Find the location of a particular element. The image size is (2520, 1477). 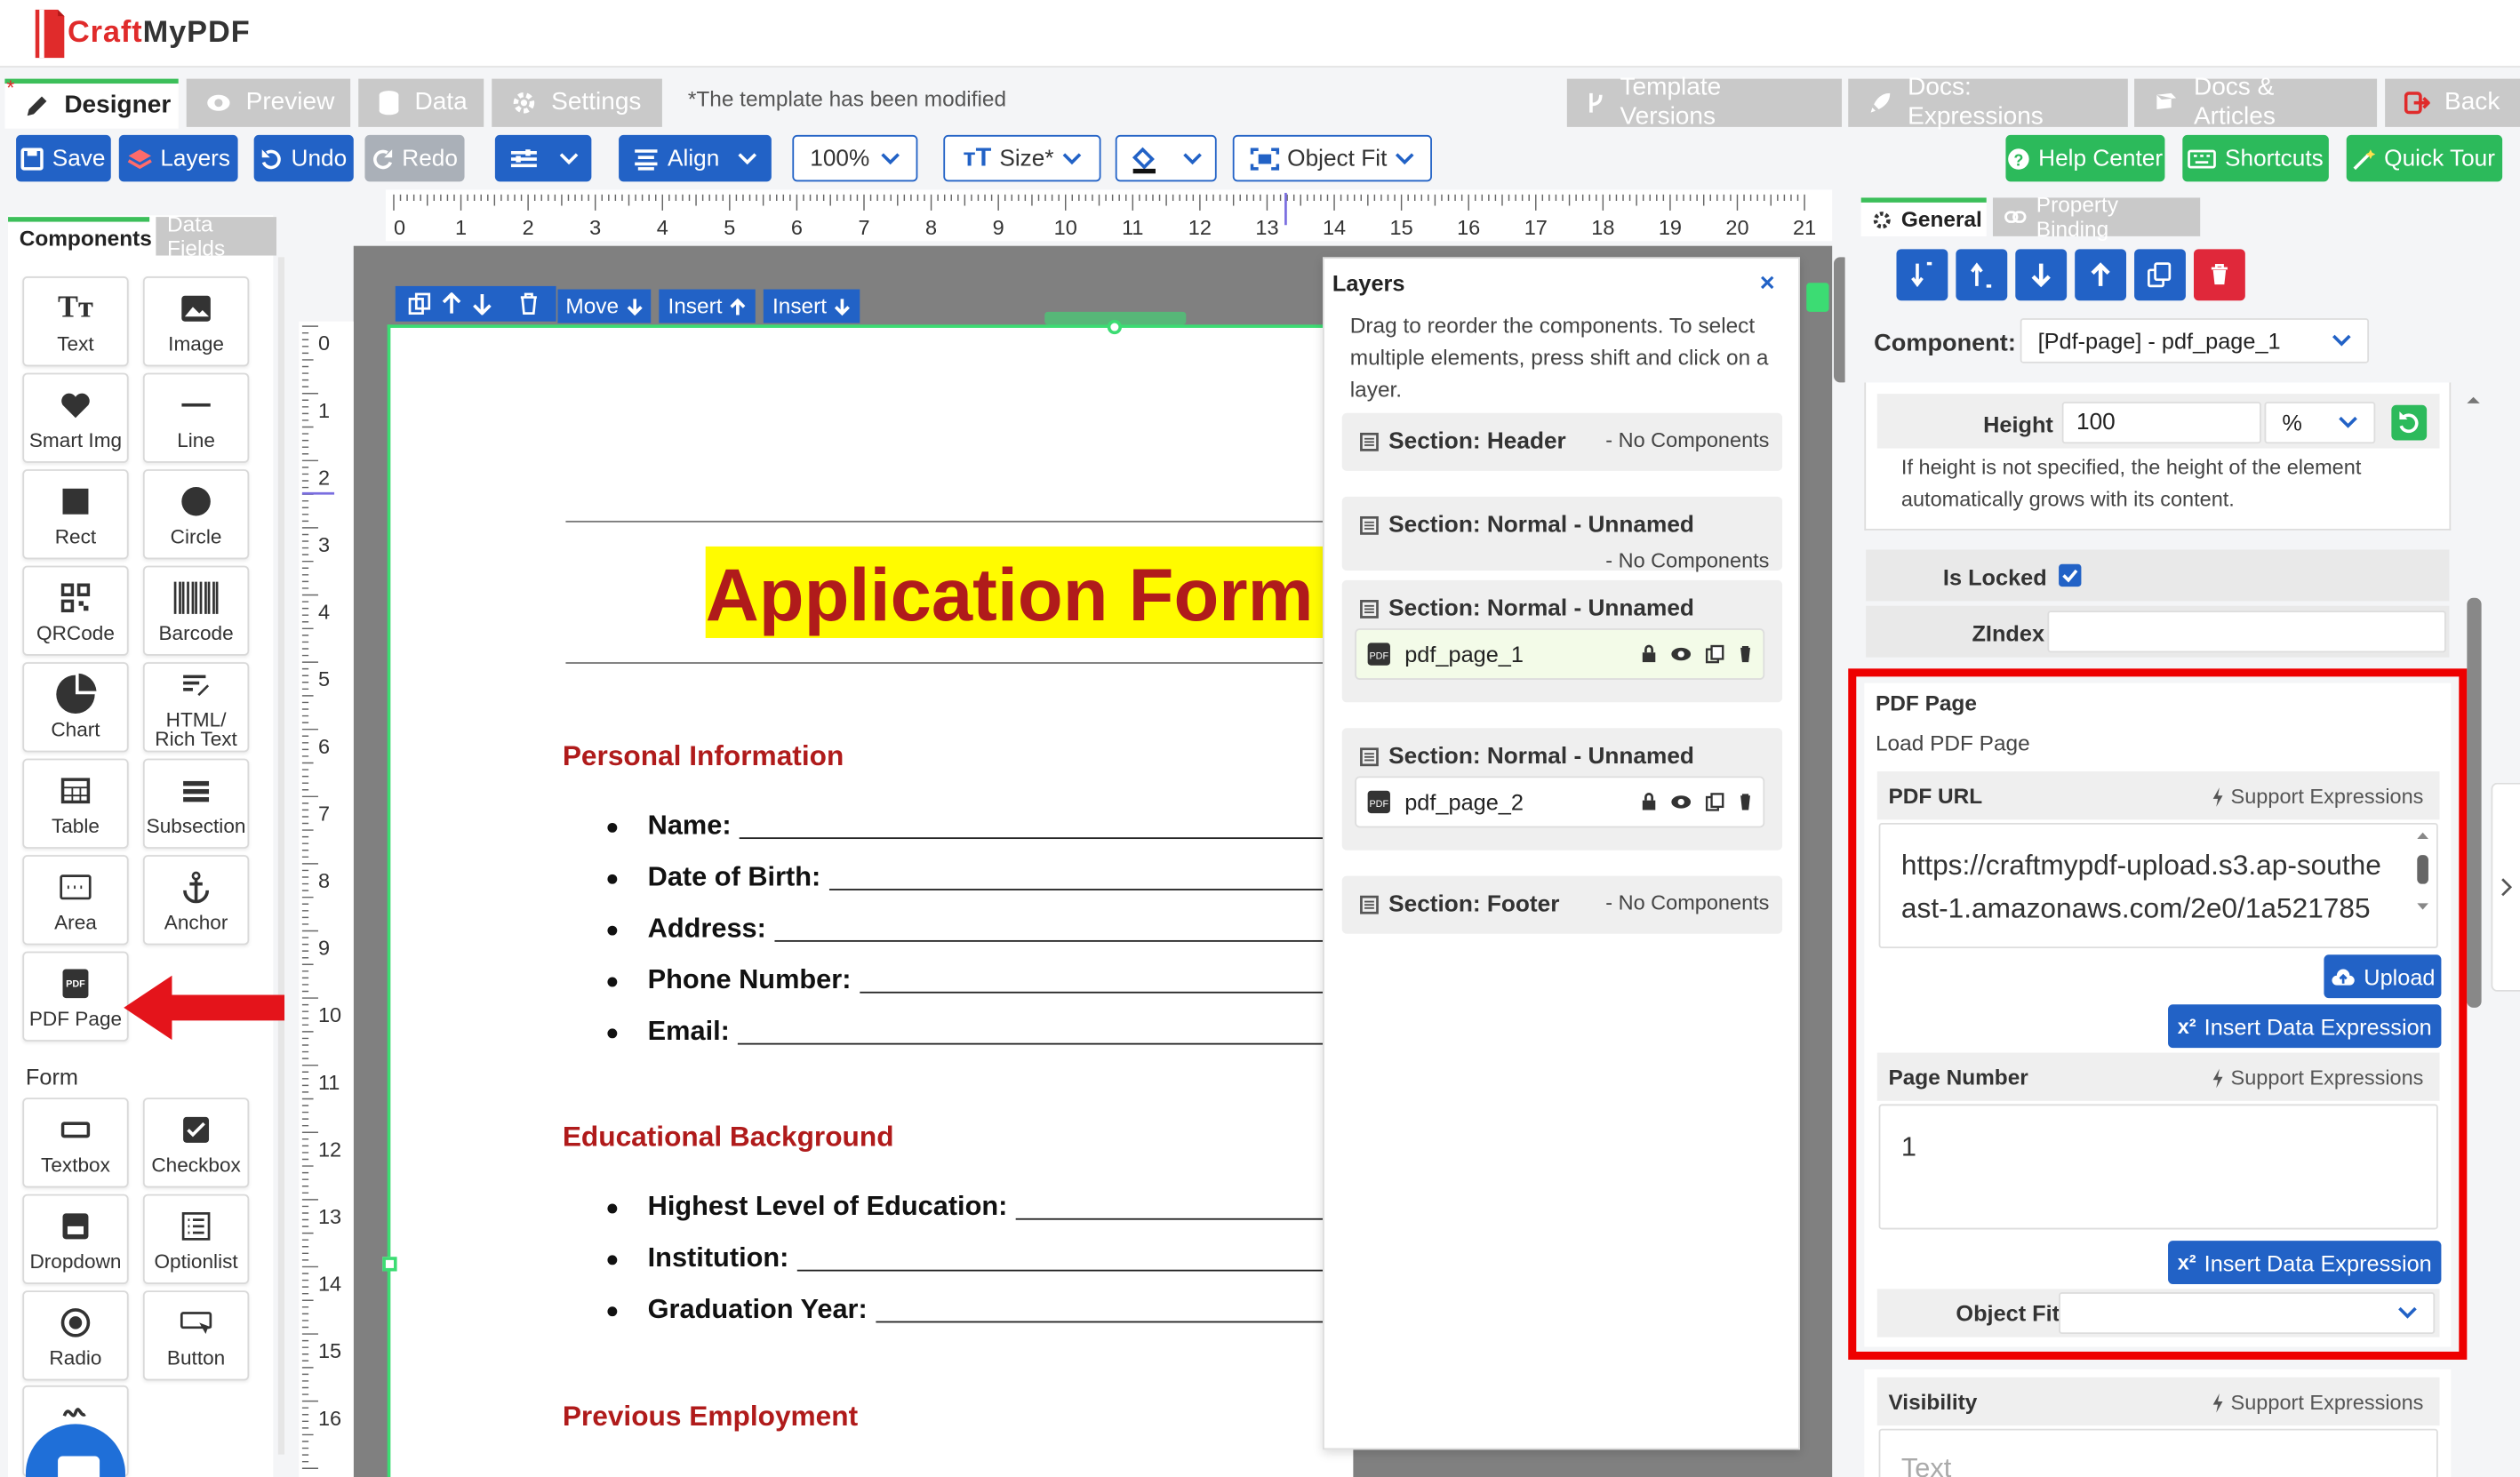

component-tile-radio: Radio is located at coordinates (75, 1335).